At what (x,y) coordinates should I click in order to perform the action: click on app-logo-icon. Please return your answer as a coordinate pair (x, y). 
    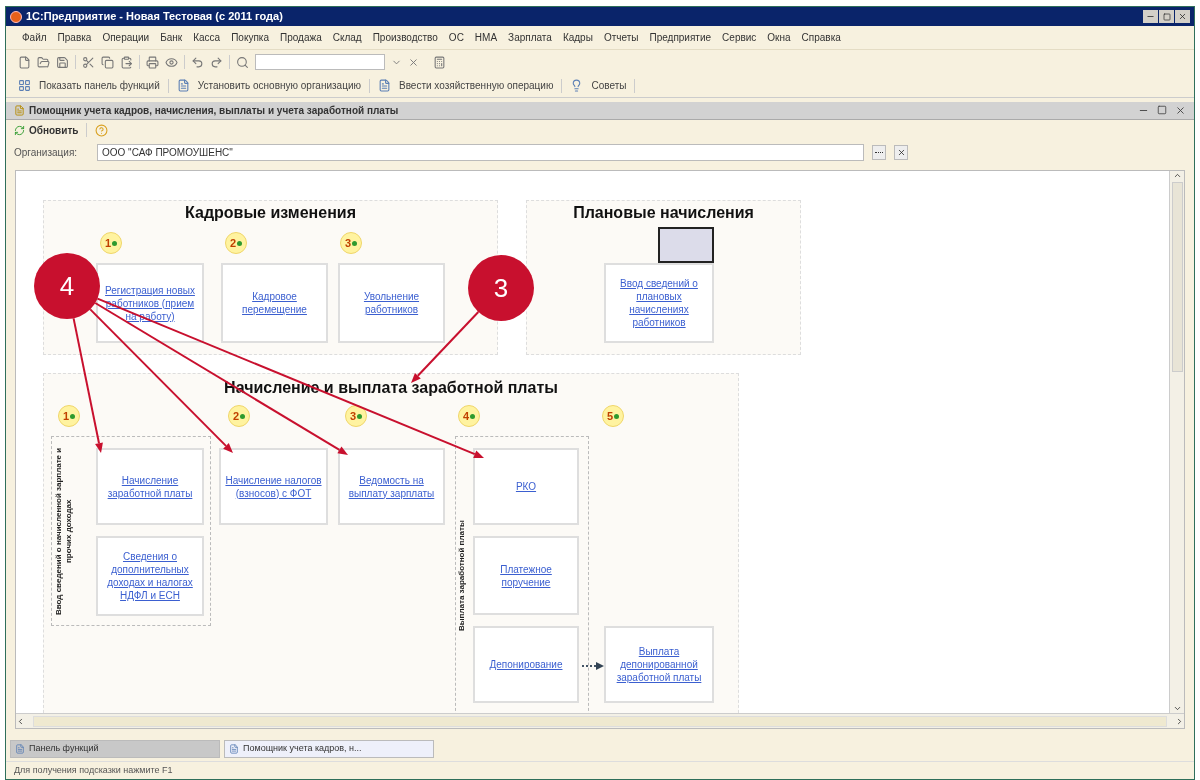
    Looking at the image, I should click on (16, 16).